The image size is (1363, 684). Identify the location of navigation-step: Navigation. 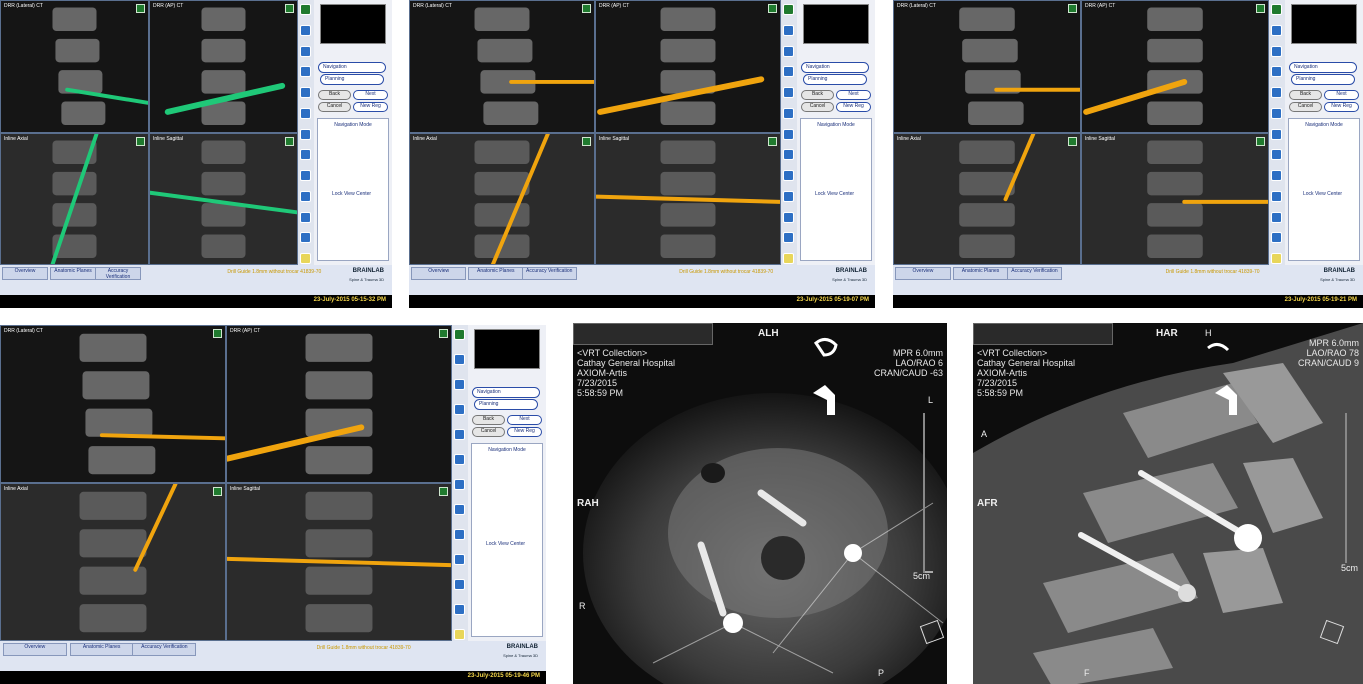
(835, 67).